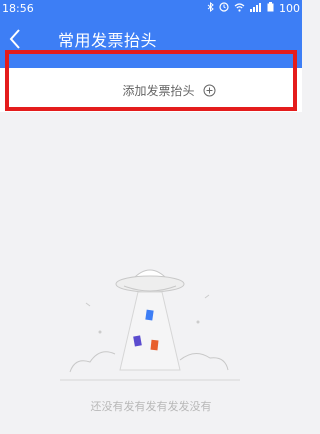  Describe the element at coordinates (151, 80) in the screenshot. I see `highlight-annotation` at that location.